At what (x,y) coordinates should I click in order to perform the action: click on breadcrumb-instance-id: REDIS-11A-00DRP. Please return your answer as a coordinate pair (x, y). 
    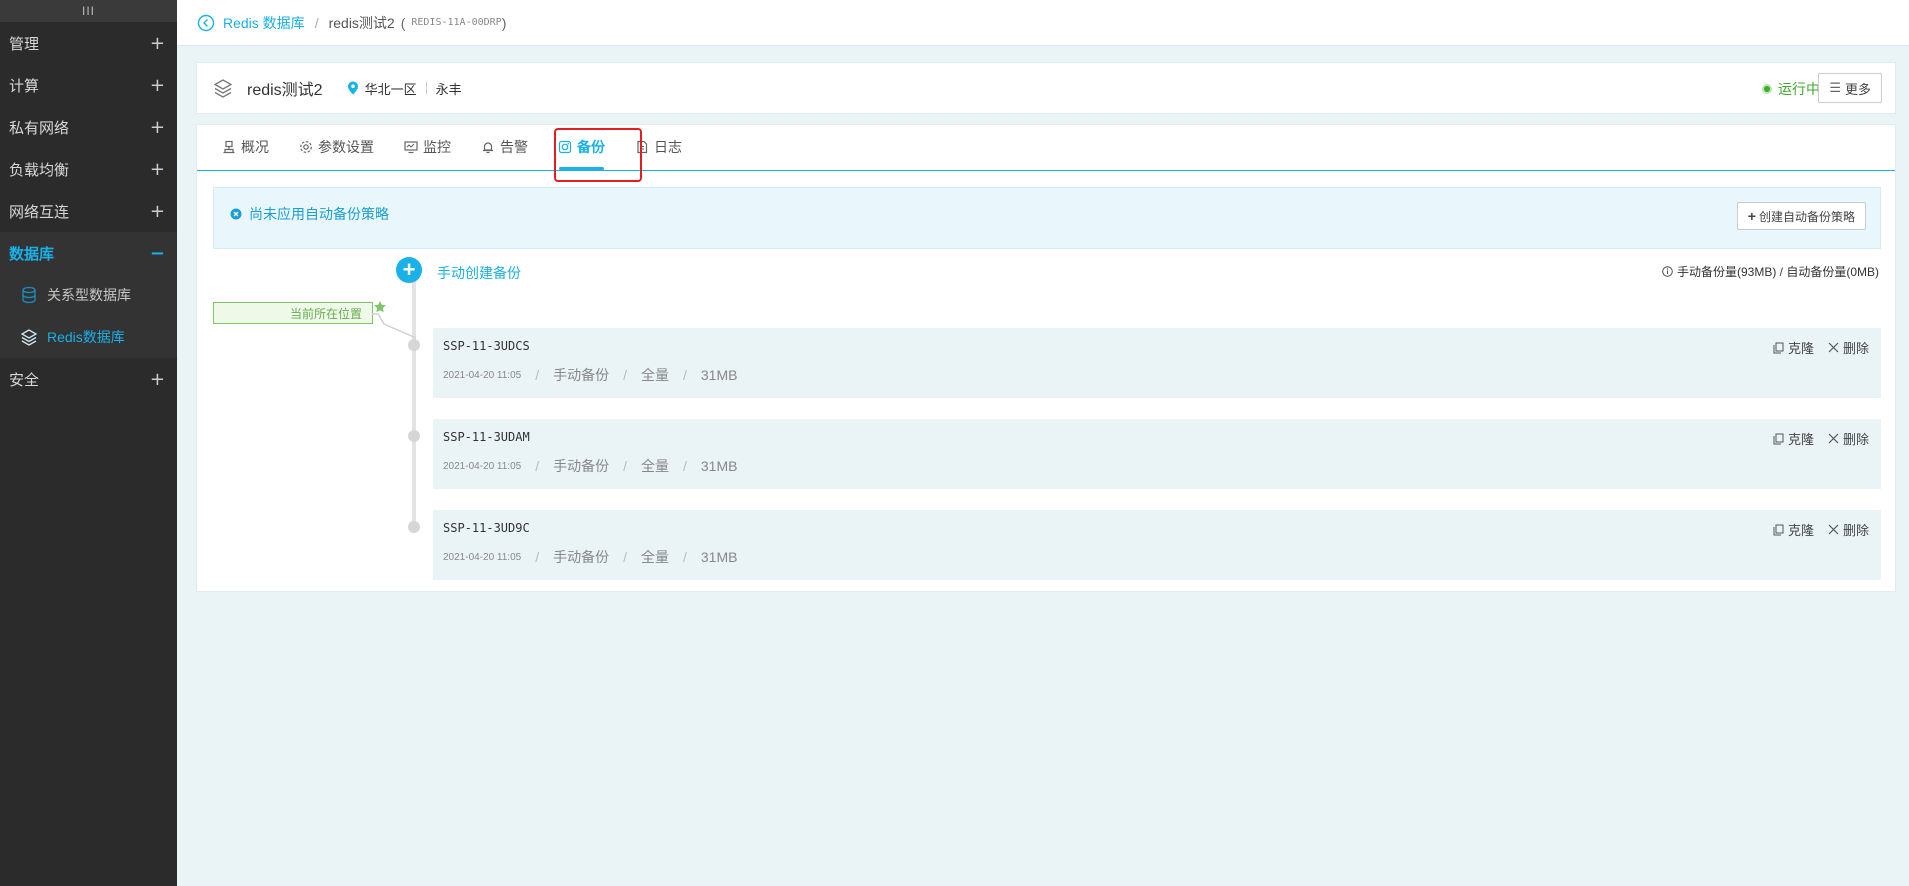
    Looking at the image, I should click on (456, 22).